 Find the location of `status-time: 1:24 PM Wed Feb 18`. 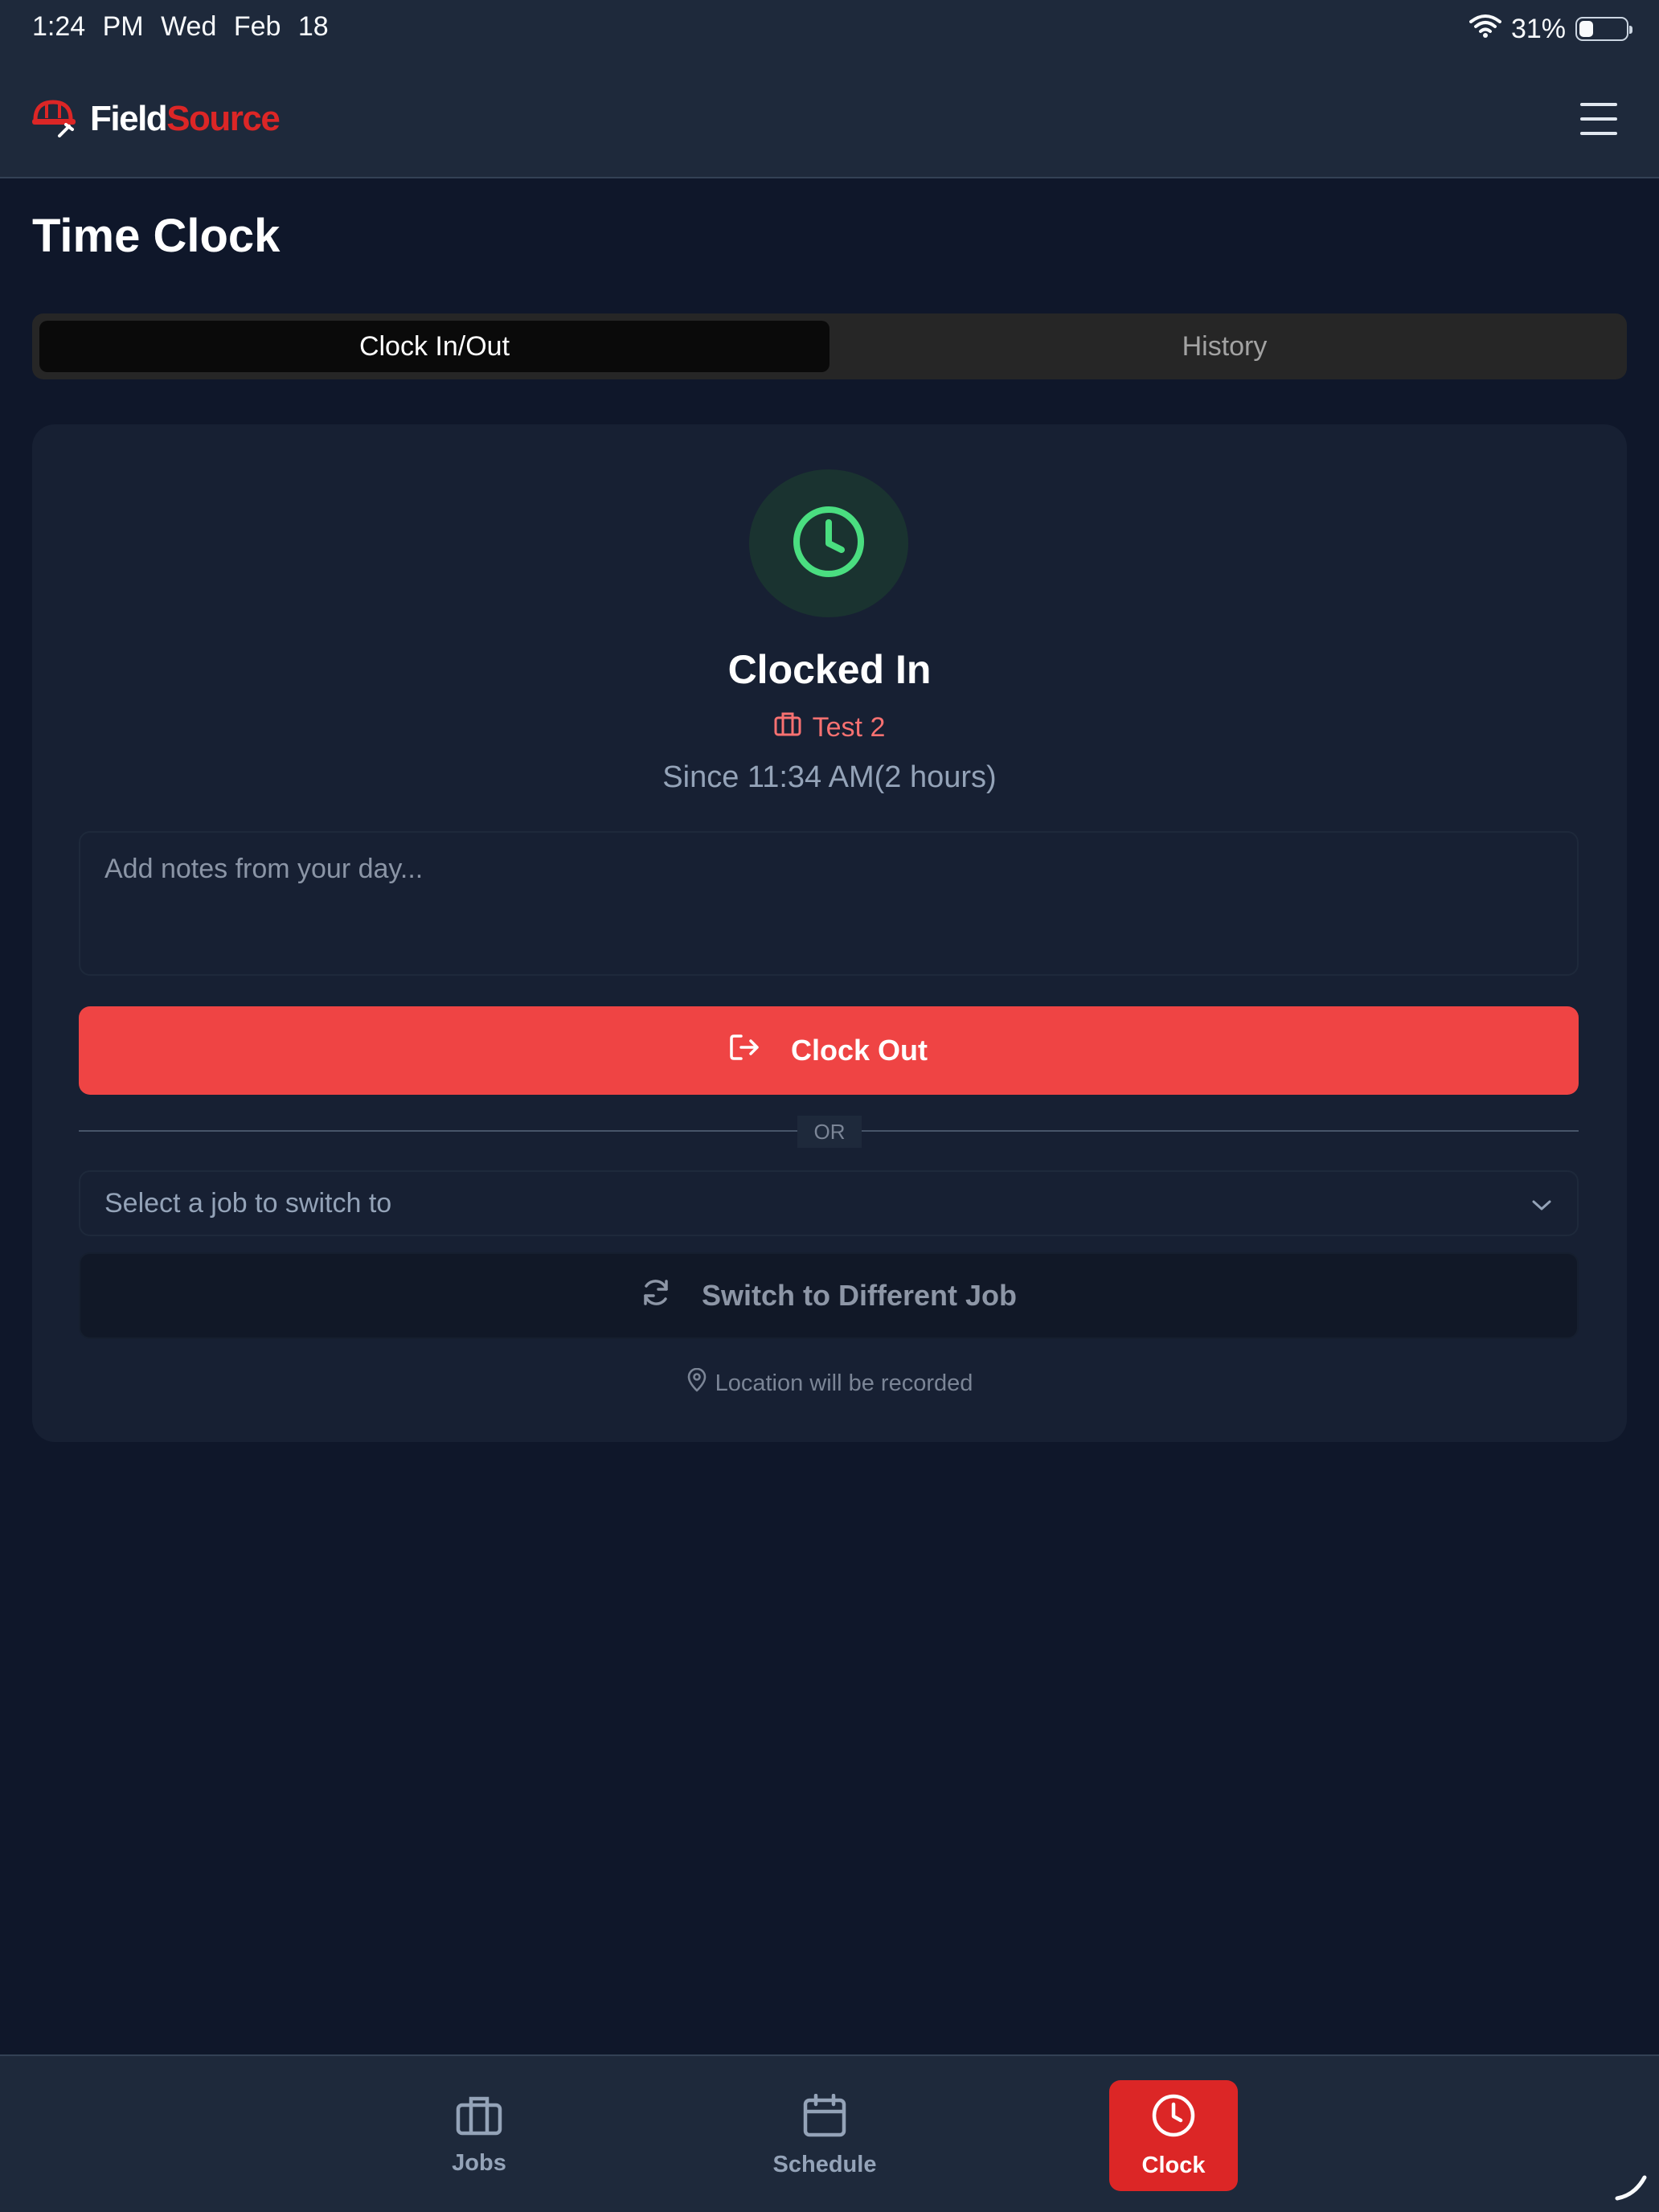

status-time: 1:24 PM Wed Feb 18 is located at coordinates (180, 27).